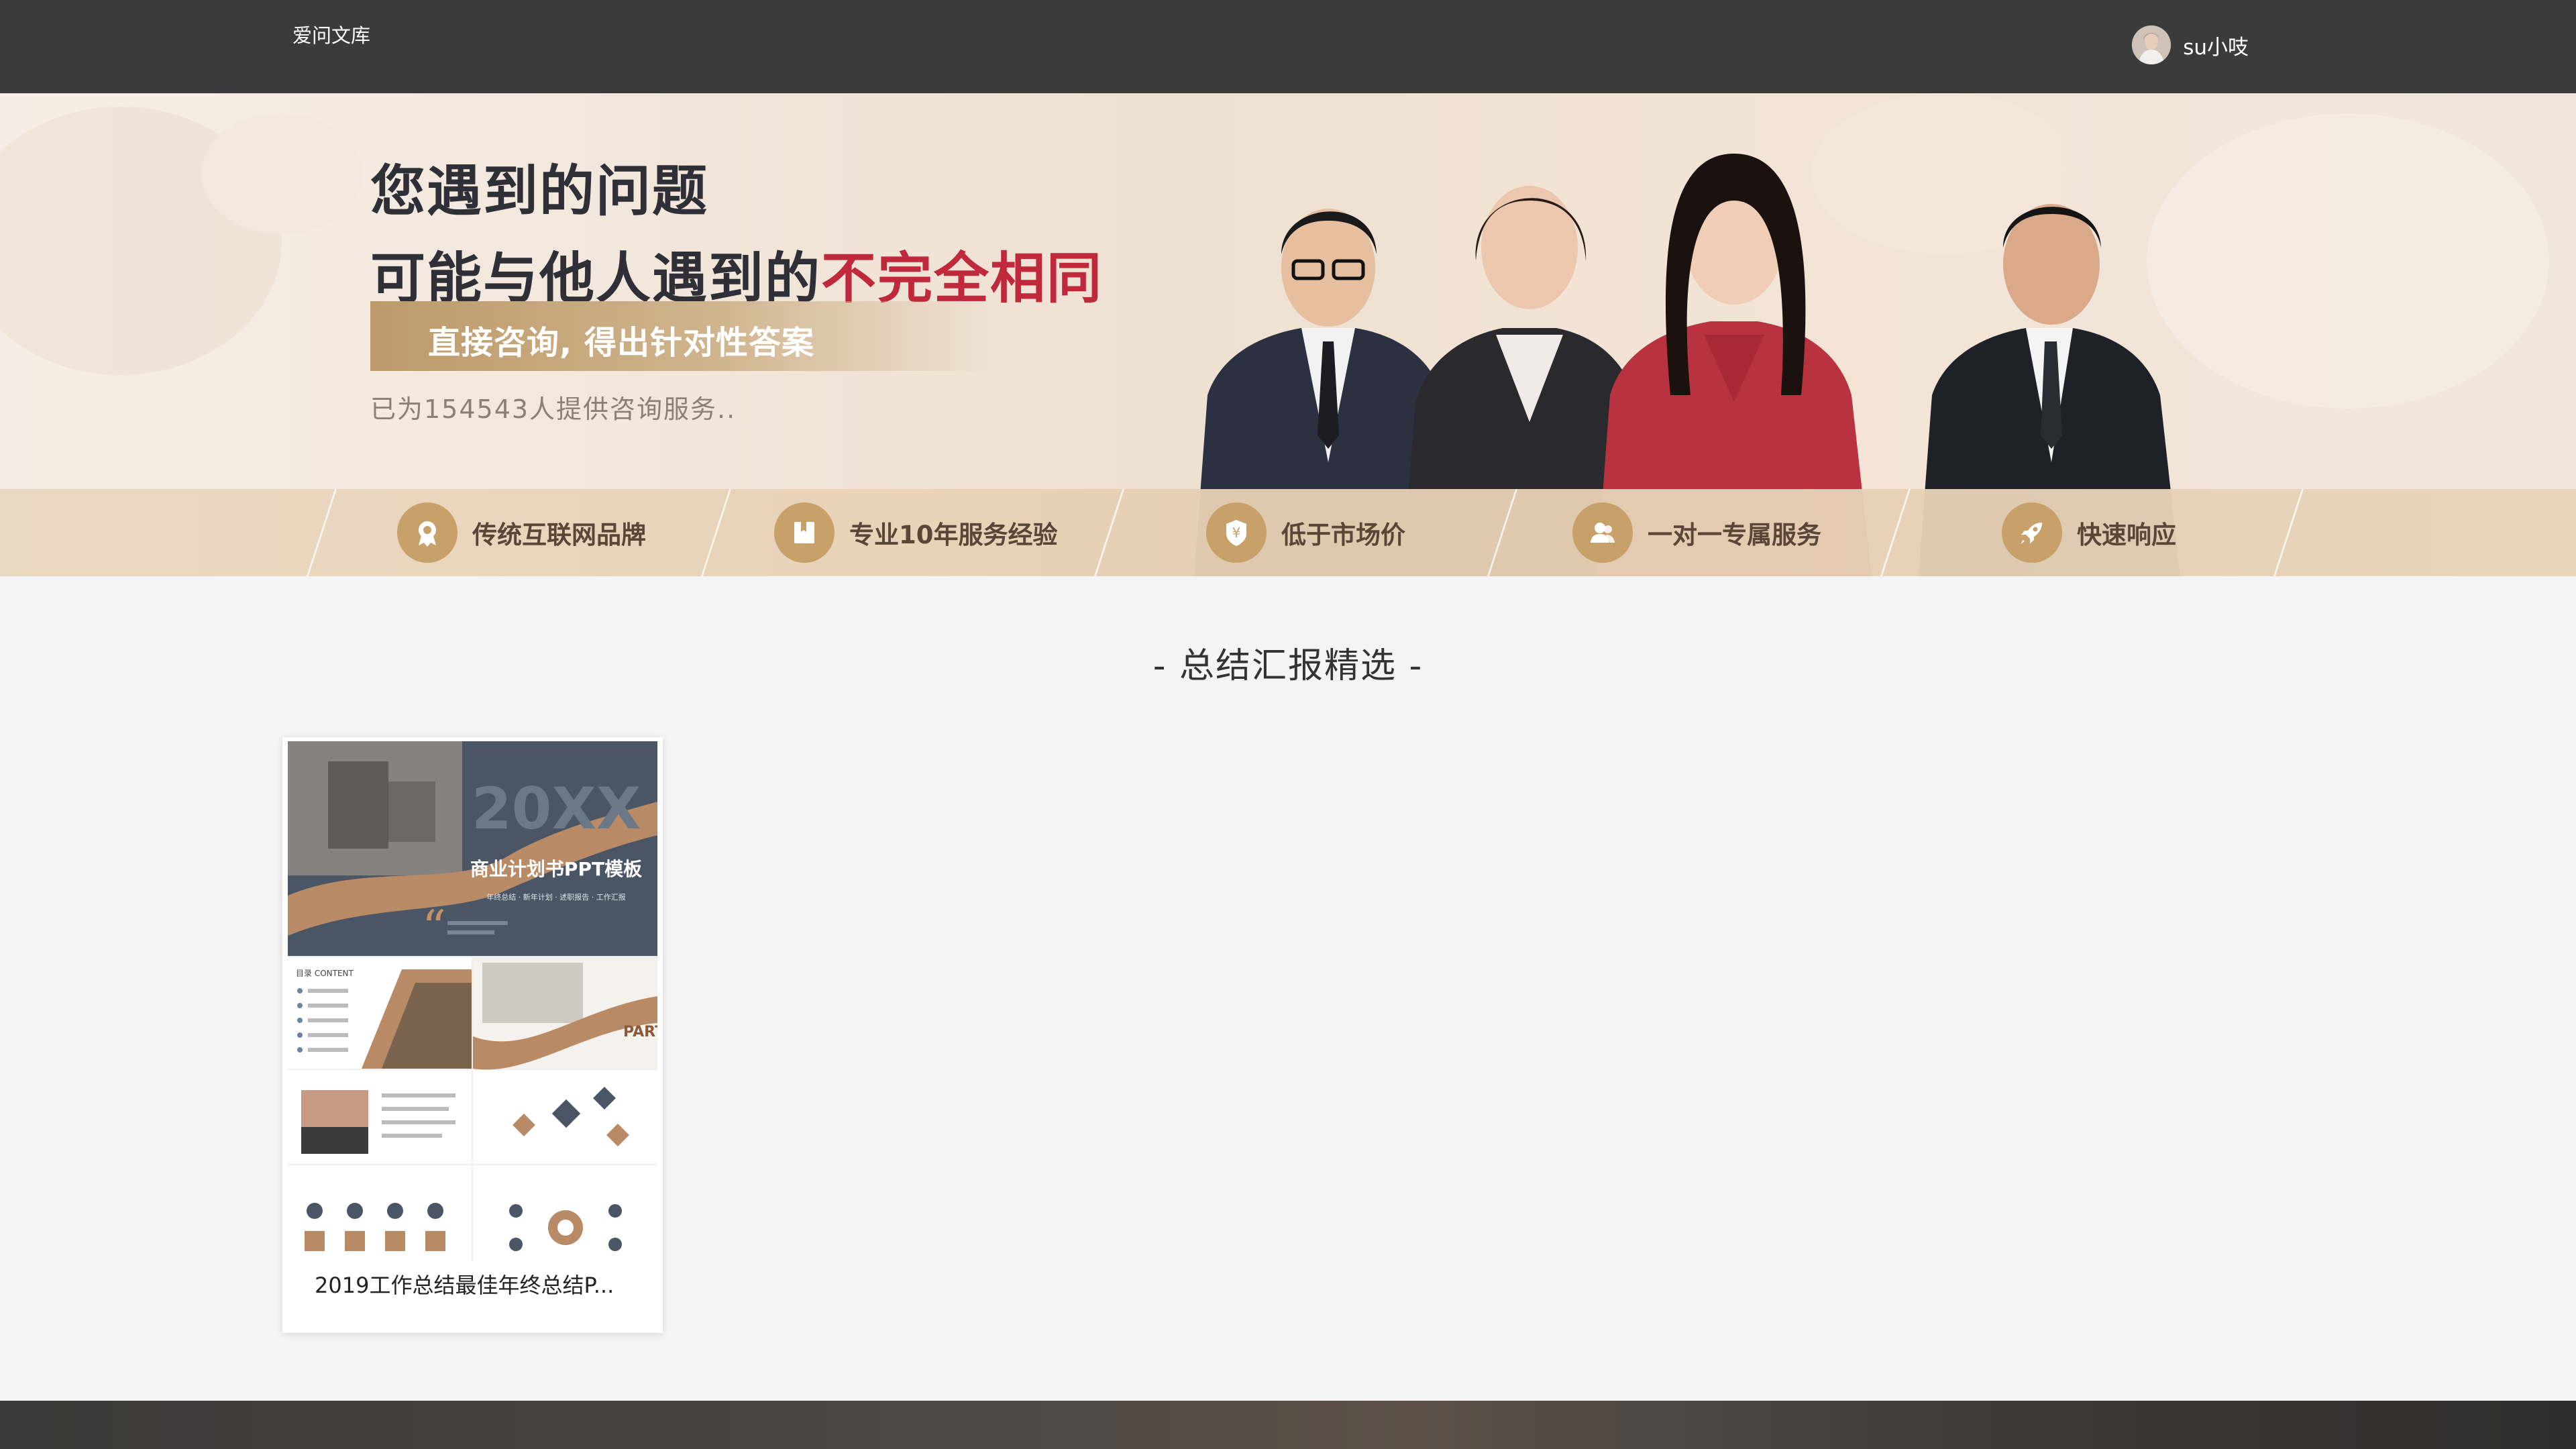 The image size is (2576, 1449). I want to click on book-icon, so click(804, 532).